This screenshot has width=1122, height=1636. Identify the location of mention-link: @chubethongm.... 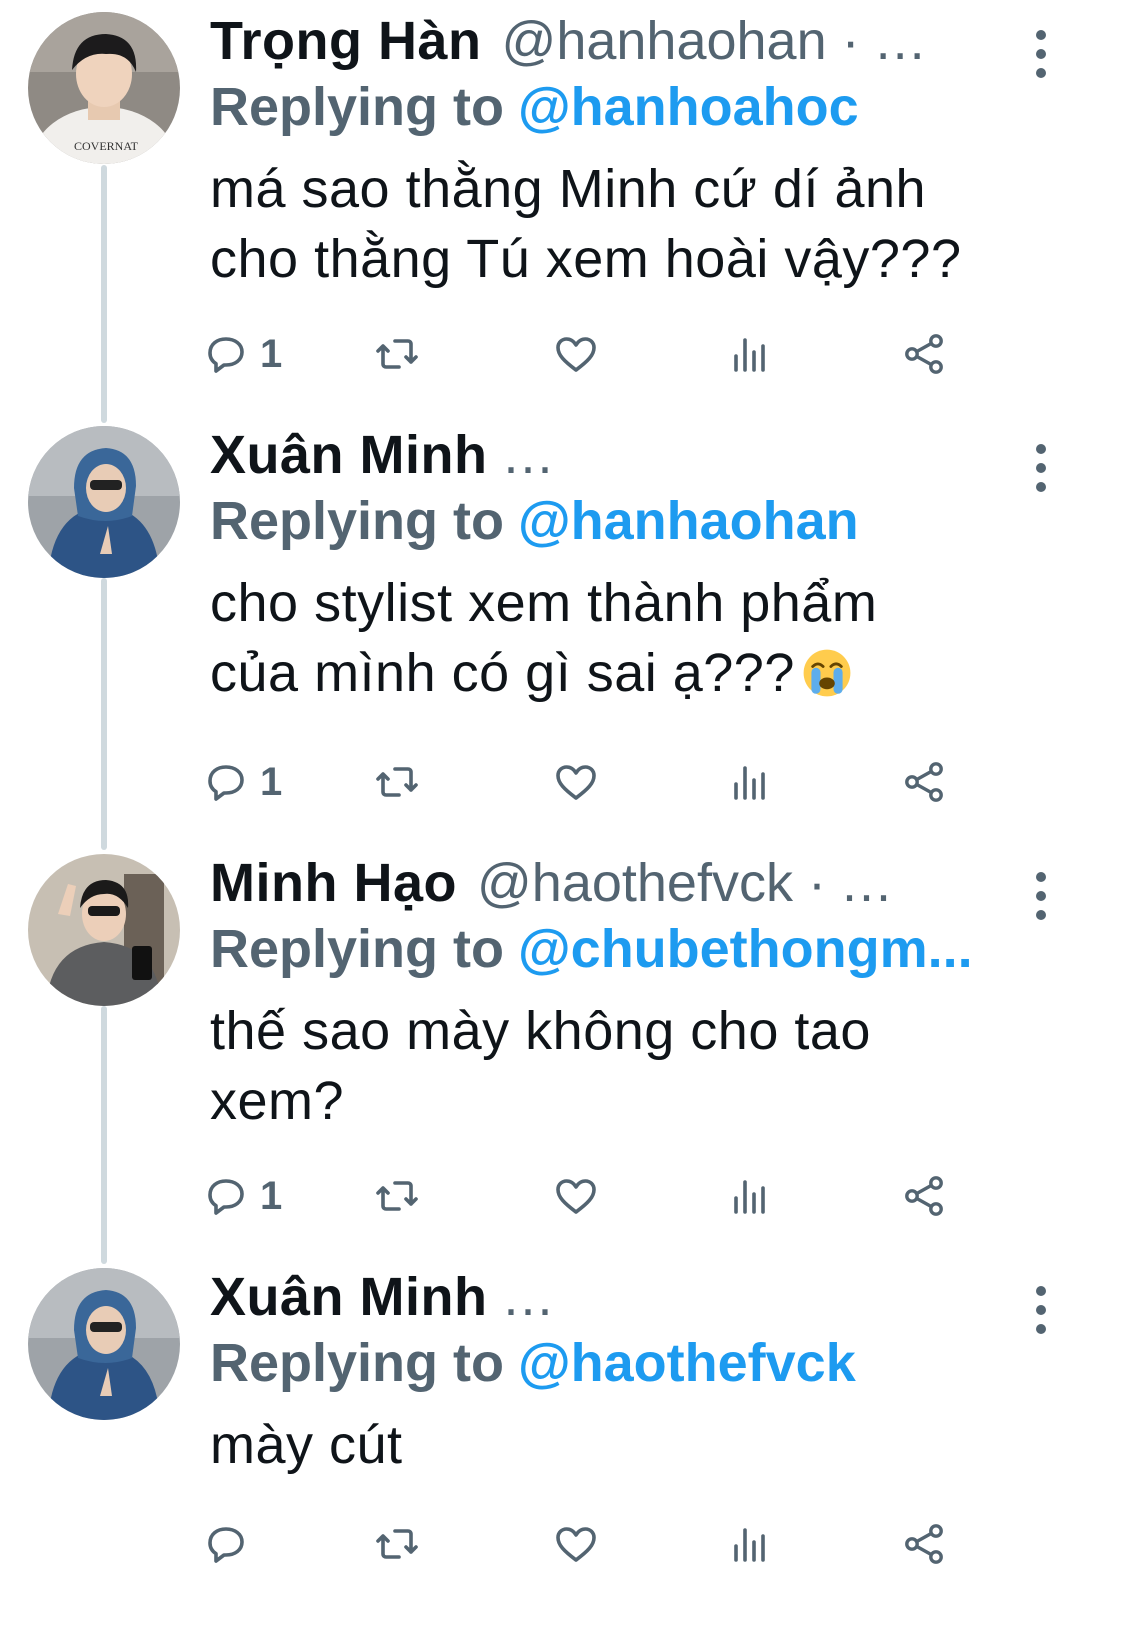
(745, 949).